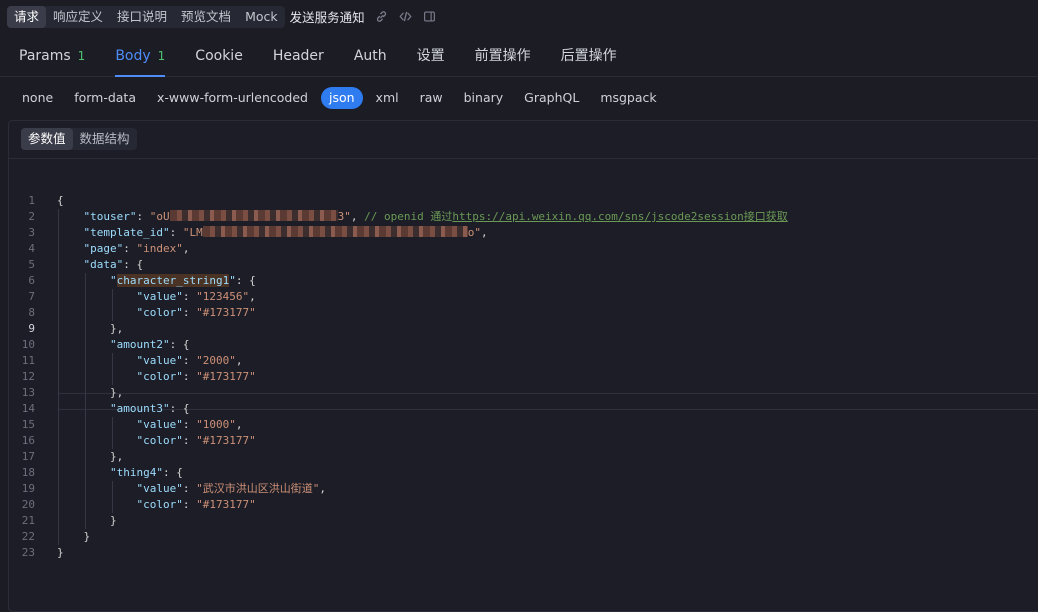 Image resolution: width=1038 pixels, height=612 pixels. I want to click on json-string: "武汉市洪山区洪山街道", so click(258, 488).